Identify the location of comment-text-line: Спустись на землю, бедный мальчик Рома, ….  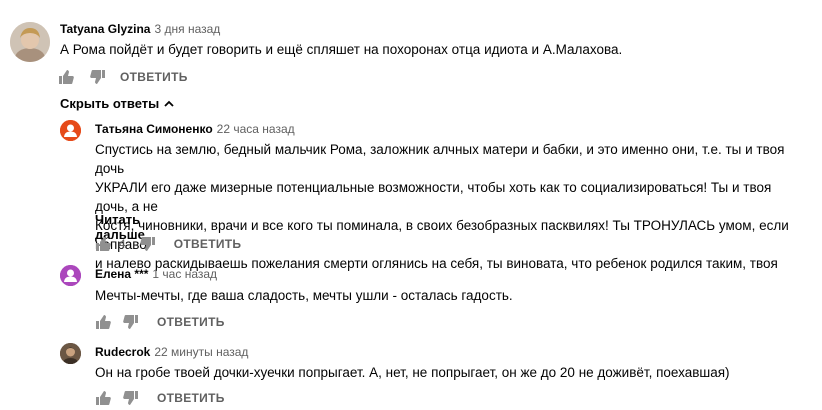
(440, 159).